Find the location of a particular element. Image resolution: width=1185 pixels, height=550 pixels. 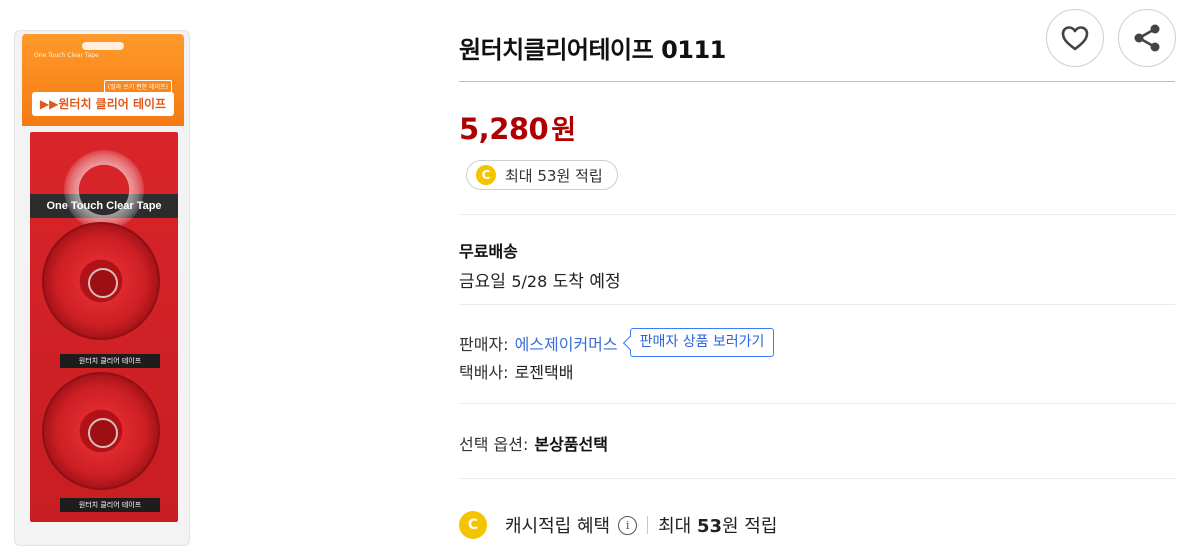

package-small-text: One Touch Clear Tape is located at coordinates (66, 55).